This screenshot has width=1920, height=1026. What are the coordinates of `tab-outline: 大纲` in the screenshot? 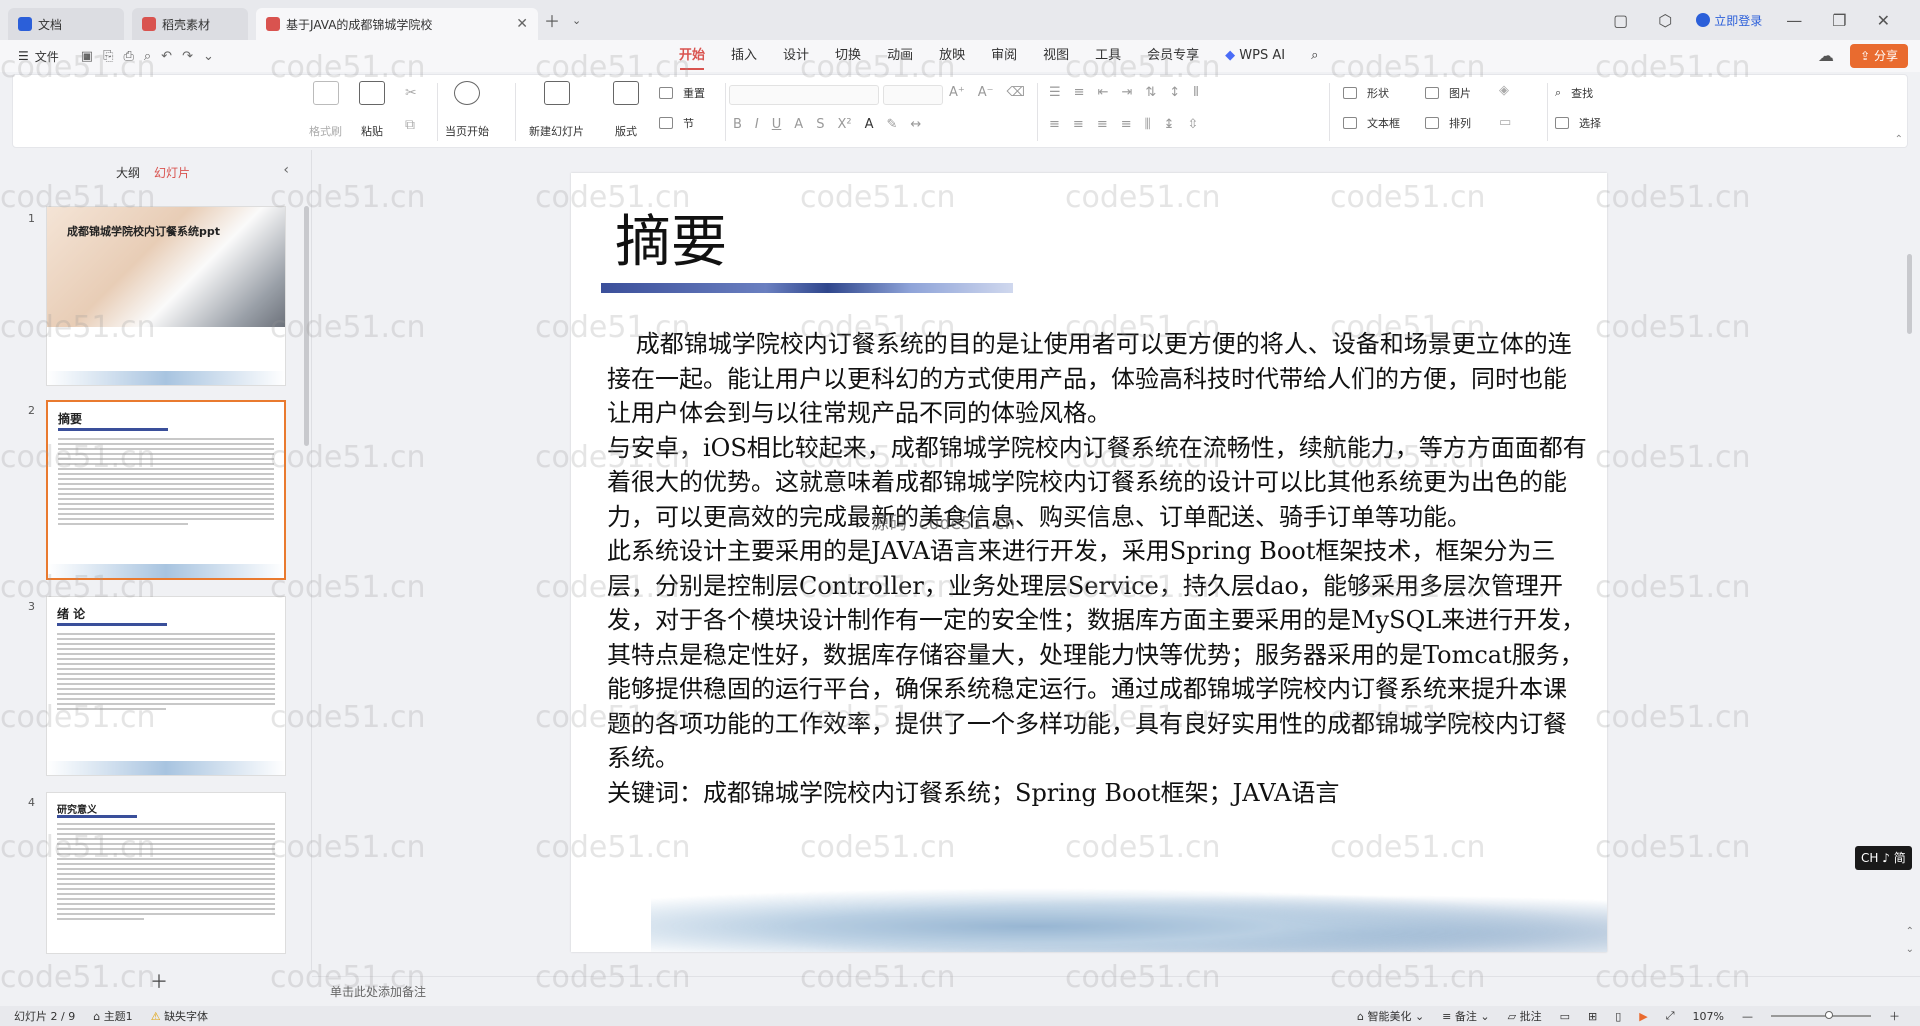 It's located at (128, 172).